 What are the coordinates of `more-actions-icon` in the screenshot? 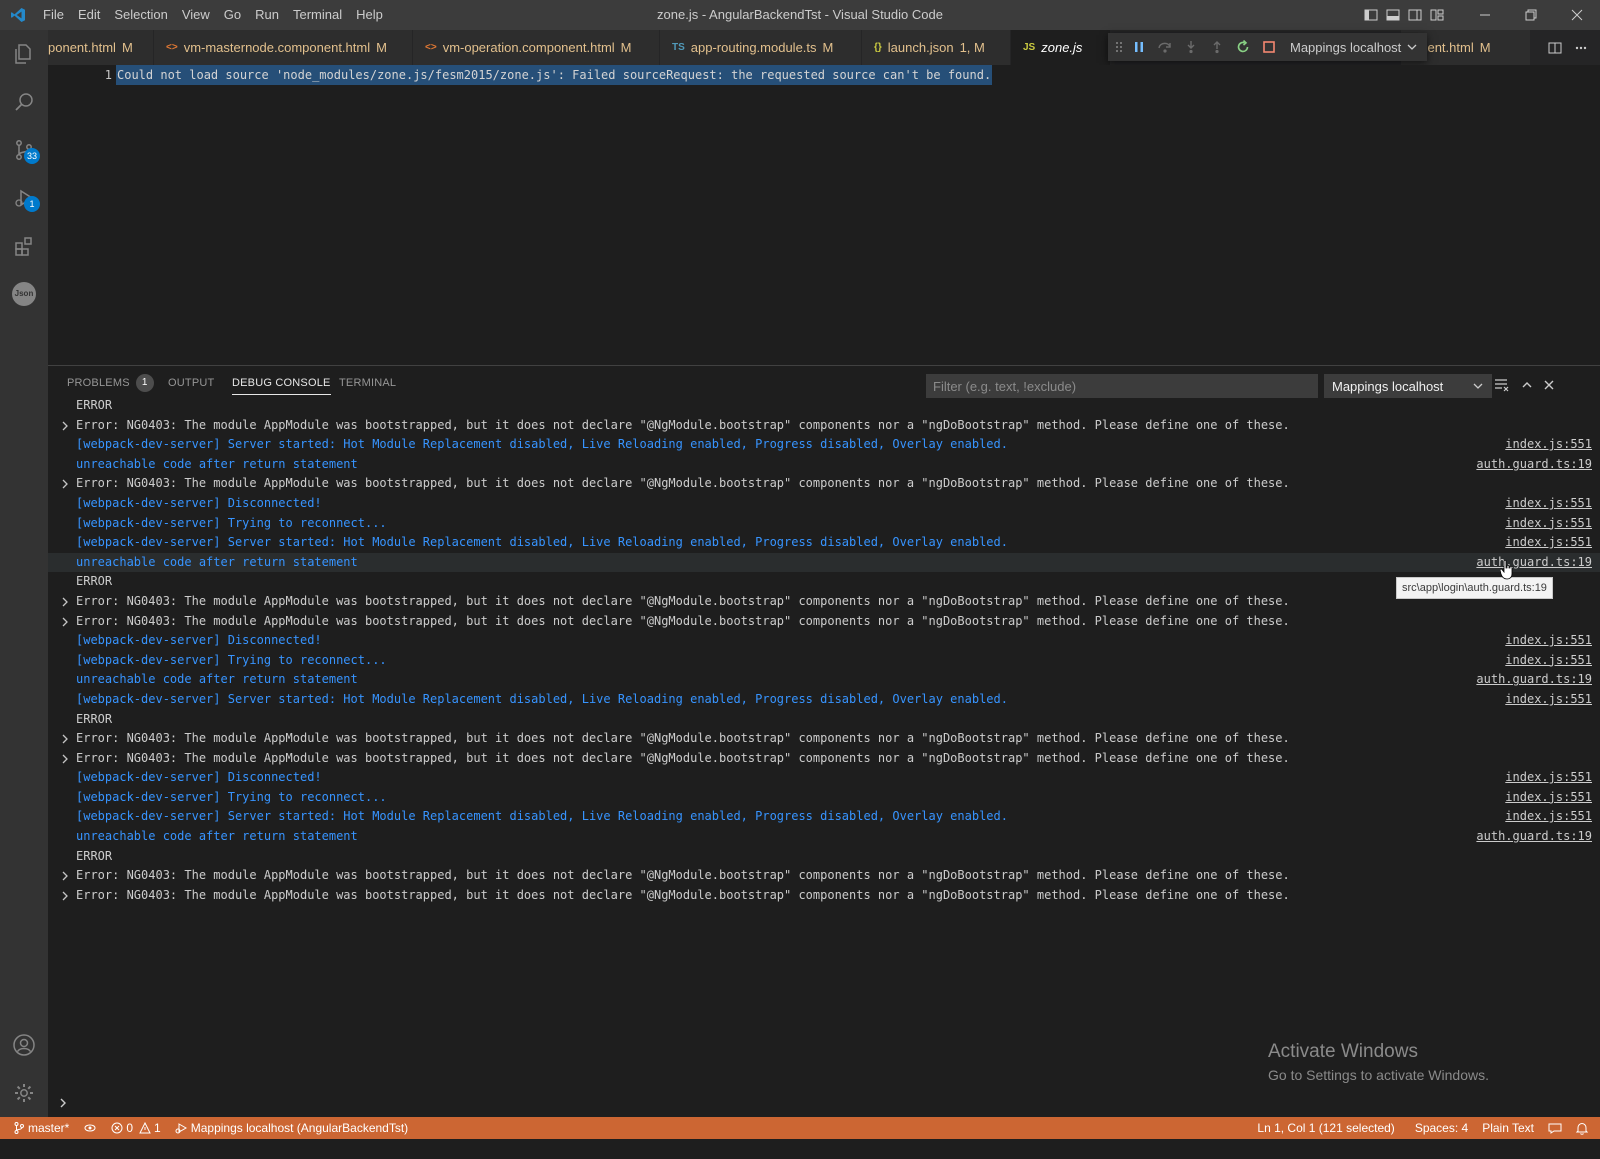 It's located at (1581, 47).